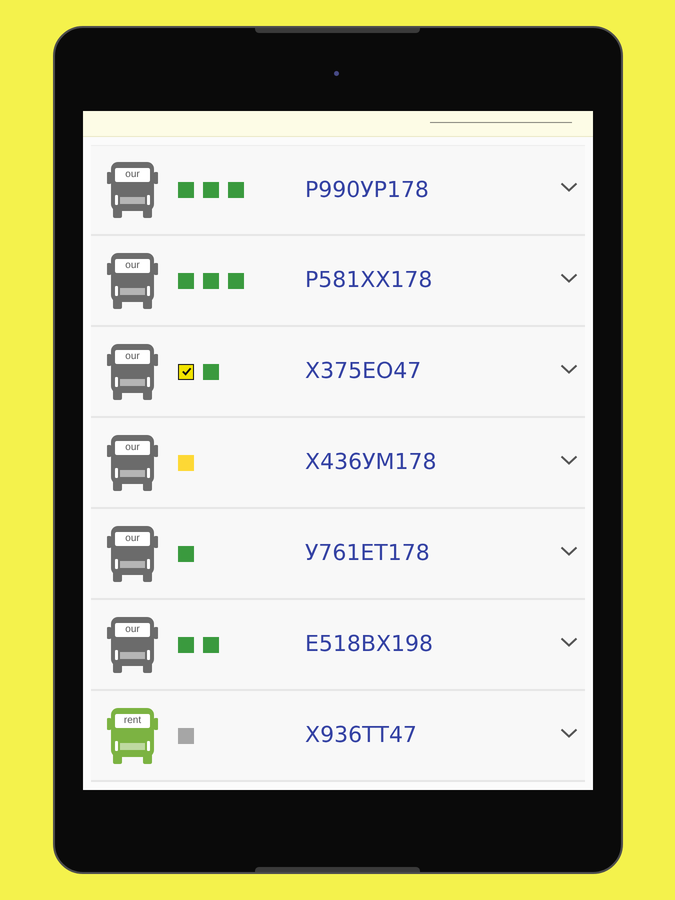  What do you see at coordinates (369, 644) in the screenshot?
I see `plate-number: Е518ВХ198` at bounding box center [369, 644].